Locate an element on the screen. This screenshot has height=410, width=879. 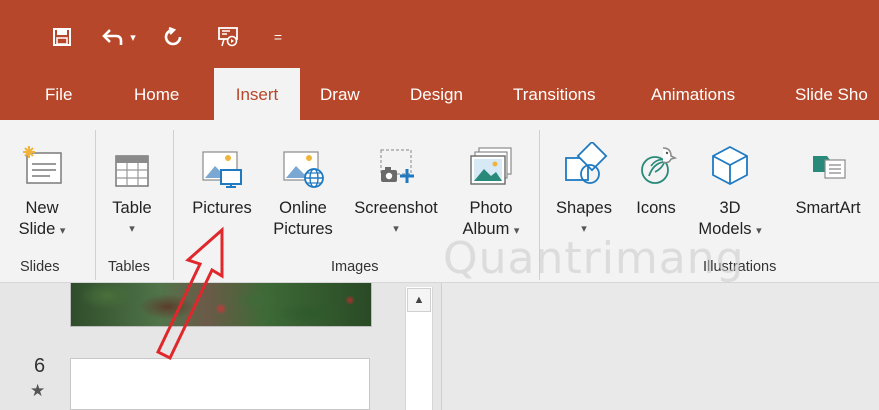
group-label-slides: Slides is located at coordinates (40, 267).